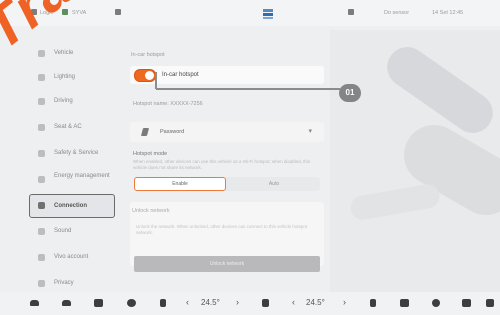 This screenshot has width=500, height=315. What do you see at coordinates (180, 75) in the screenshot?
I see `hotspot-label: In-car hotspot` at bounding box center [180, 75].